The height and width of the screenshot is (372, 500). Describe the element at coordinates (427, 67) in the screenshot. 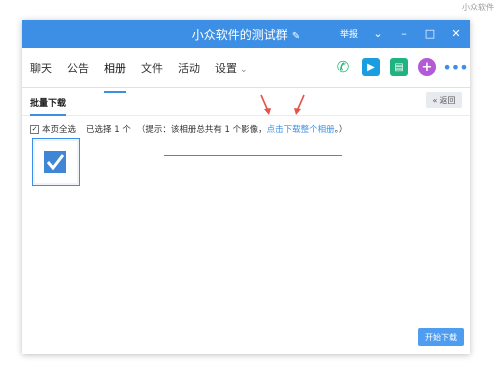

I see `add-icon: +` at that location.